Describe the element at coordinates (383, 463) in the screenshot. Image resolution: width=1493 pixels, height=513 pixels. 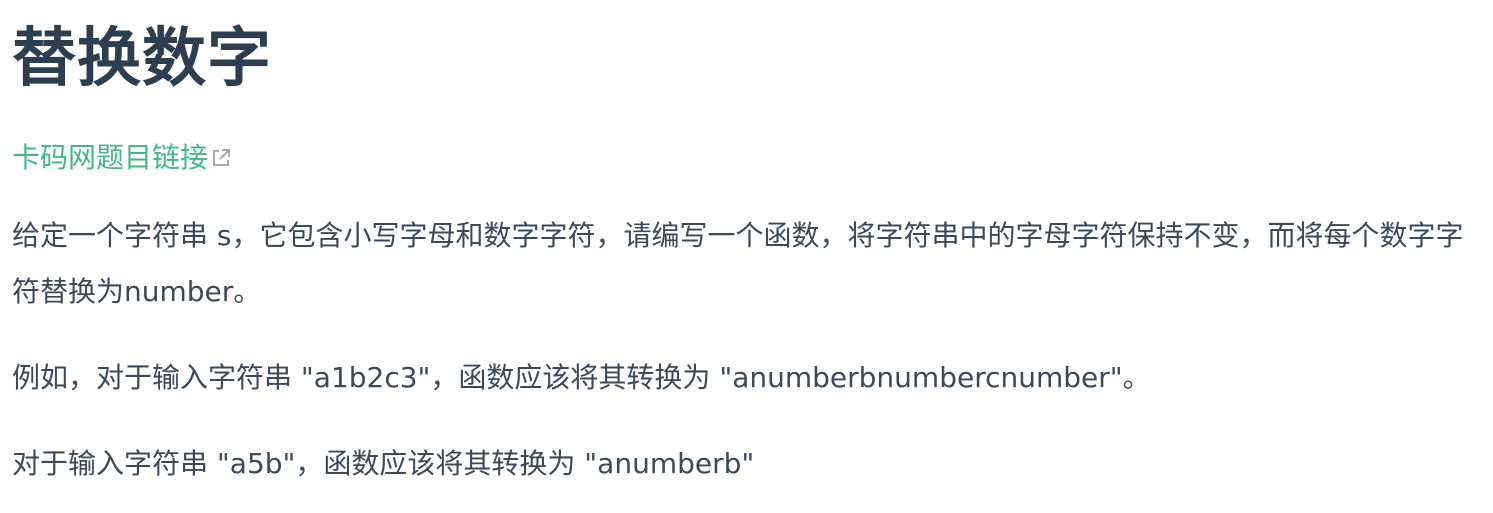
I see `example-paragraph-2: 对于输入字符串 "a5b"，函数应该将其转换为 "anumberb"` at that location.